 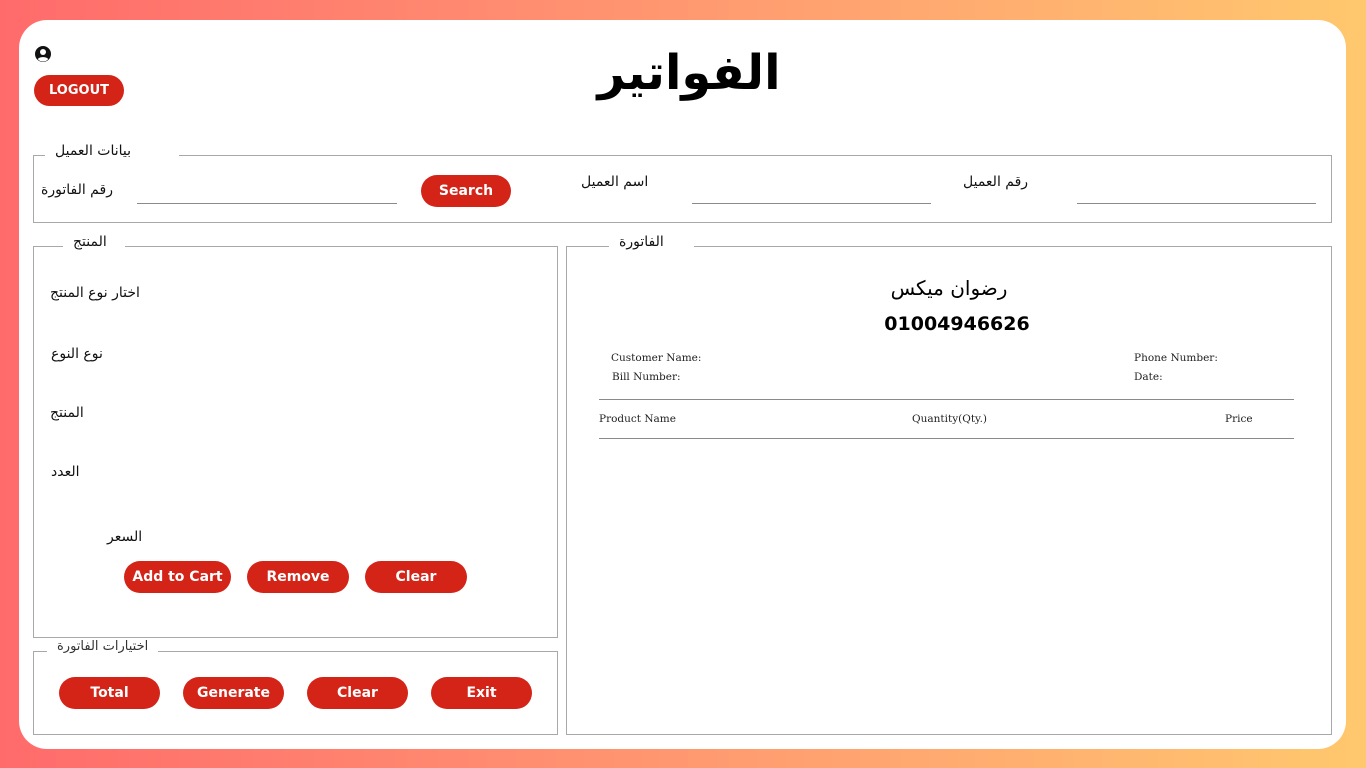 What do you see at coordinates (109, 693) in the screenshot?
I see `total-button: Total` at bounding box center [109, 693].